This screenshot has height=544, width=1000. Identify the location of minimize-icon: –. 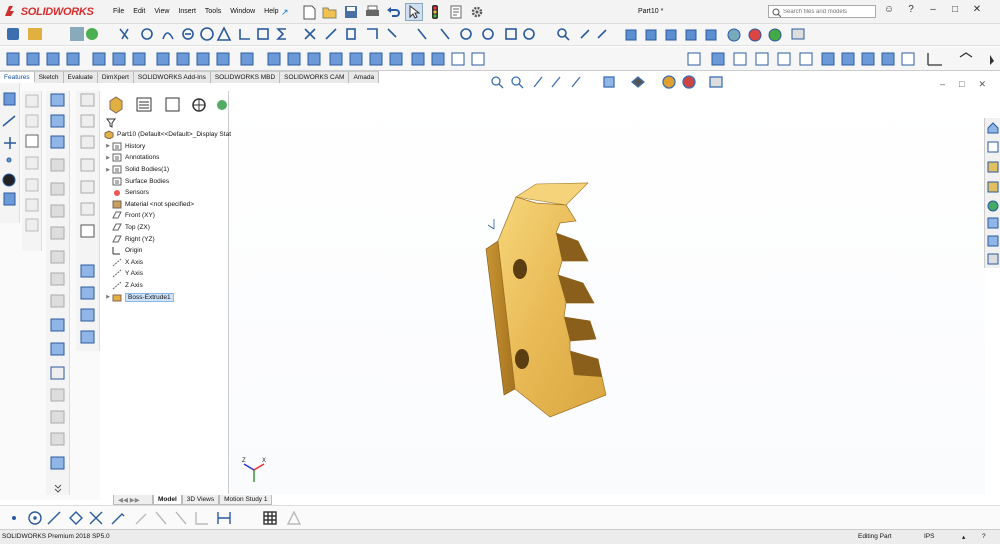
(933, 9).